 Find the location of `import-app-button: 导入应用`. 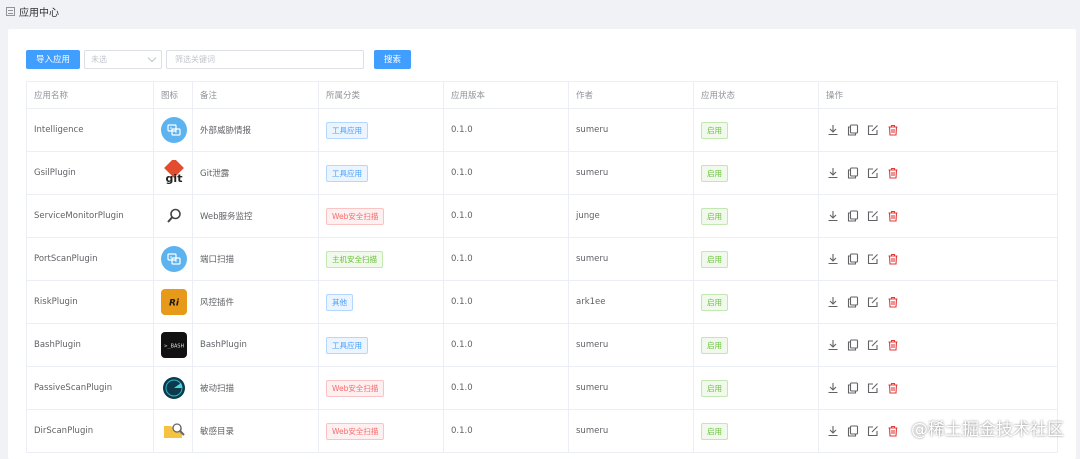

import-app-button: 导入应用 is located at coordinates (53, 59).